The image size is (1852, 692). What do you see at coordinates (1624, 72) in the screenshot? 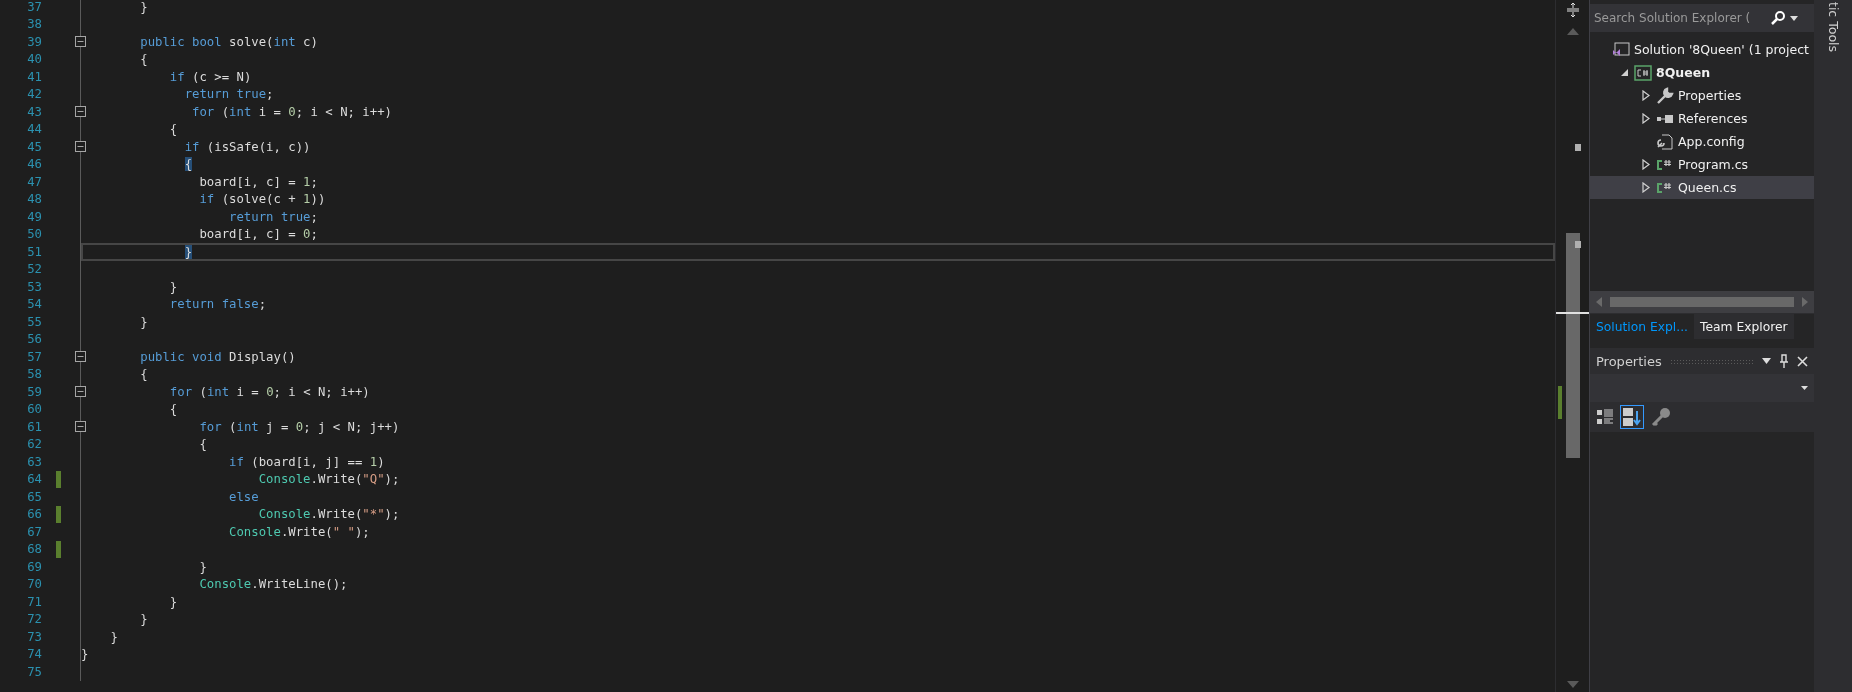
I see `expanded-arrow-icon` at bounding box center [1624, 72].